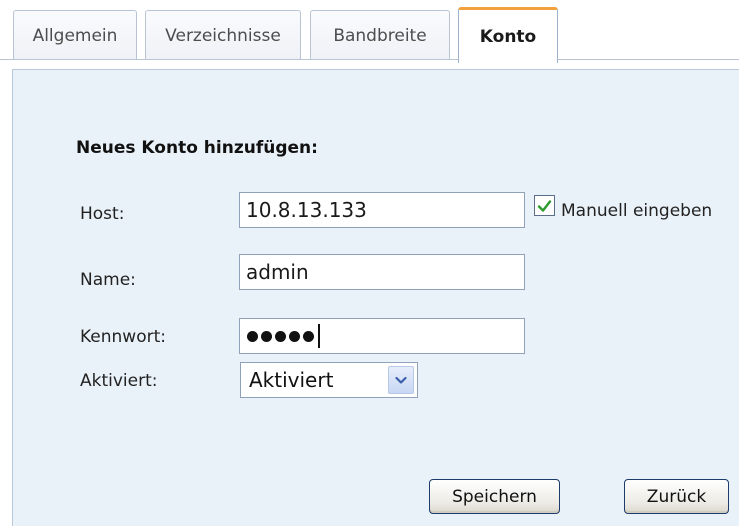 The image size is (739, 526). I want to click on save-button: Speichern, so click(494, 496).